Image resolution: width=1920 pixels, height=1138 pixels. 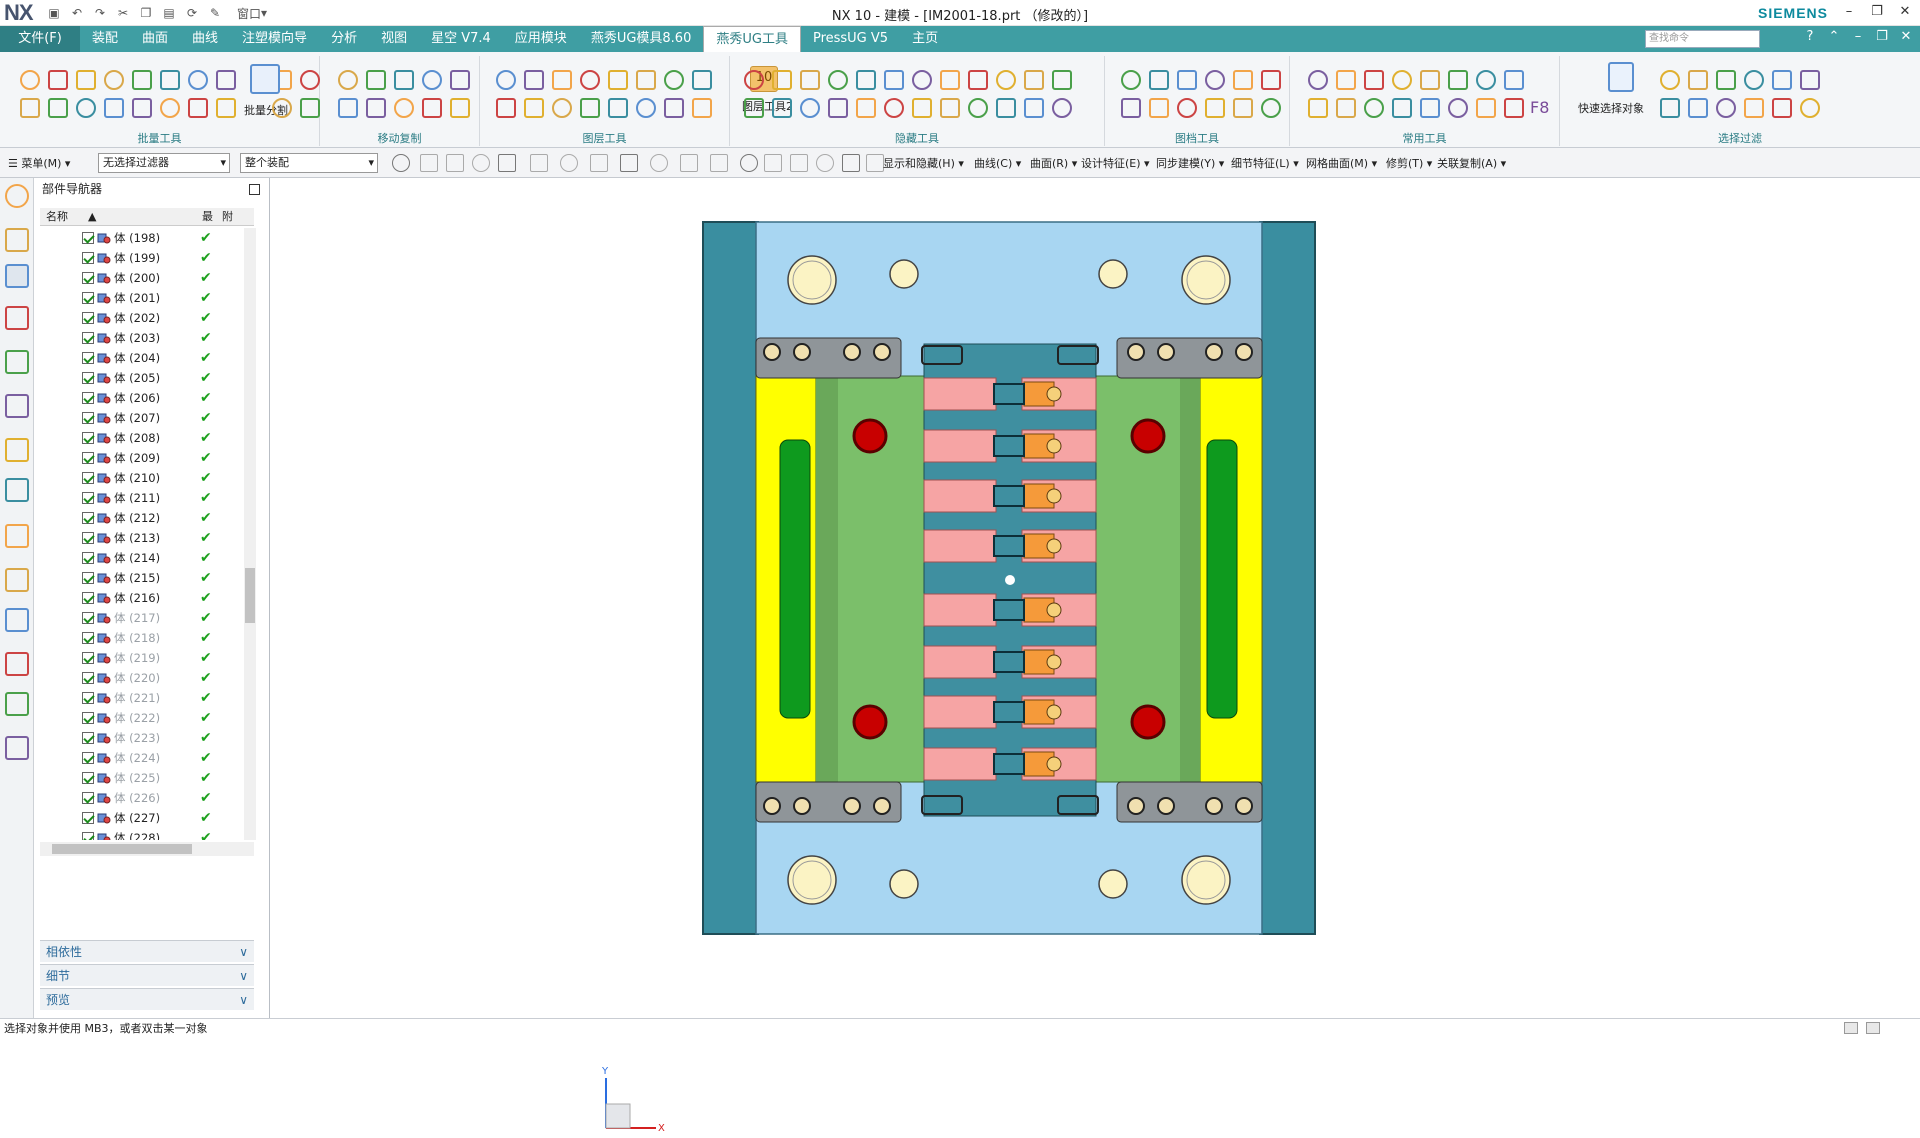 What do you see at coordinates (100, 13) in the screenshot?
I see `redo-icon: ↷` at bounding box center [100, 13].